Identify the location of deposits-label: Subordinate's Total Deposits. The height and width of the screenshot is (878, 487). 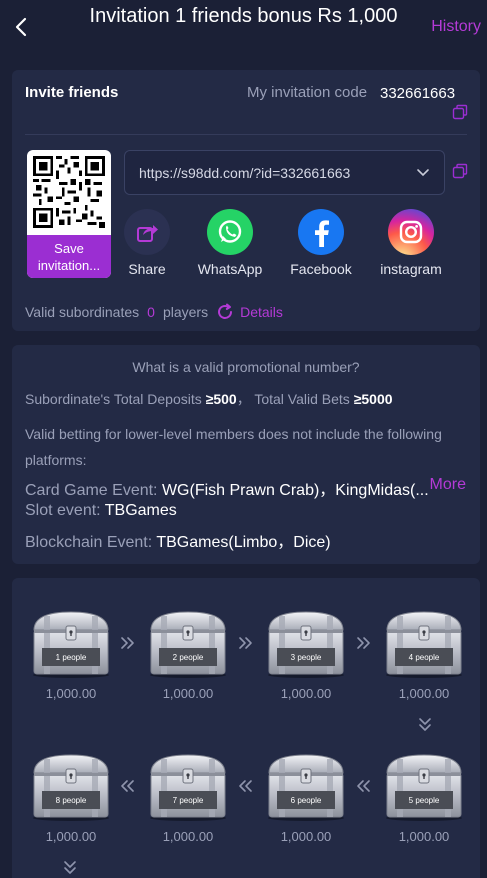
(113, 399).